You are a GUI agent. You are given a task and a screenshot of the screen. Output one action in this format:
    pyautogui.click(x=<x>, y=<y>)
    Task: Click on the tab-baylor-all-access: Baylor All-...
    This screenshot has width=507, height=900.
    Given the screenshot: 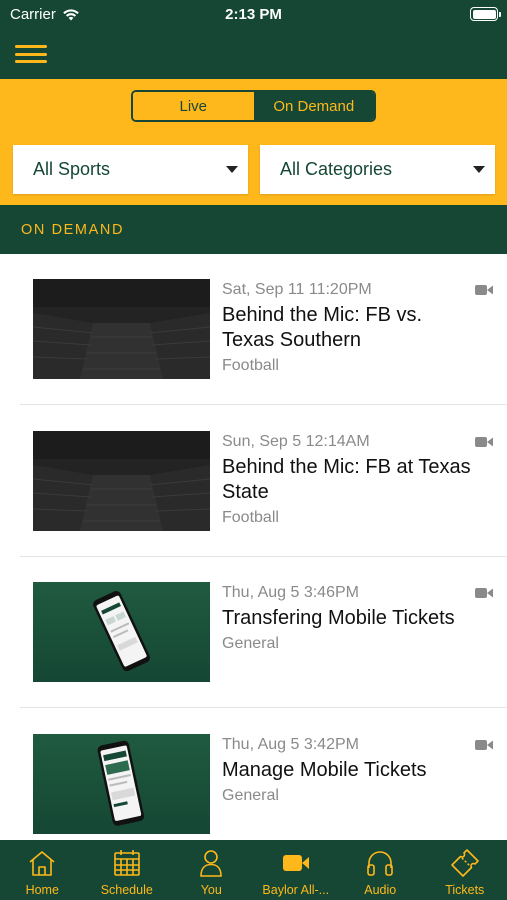 What is the action you would take?
    pyautogui.click(x=296, y=870)
    